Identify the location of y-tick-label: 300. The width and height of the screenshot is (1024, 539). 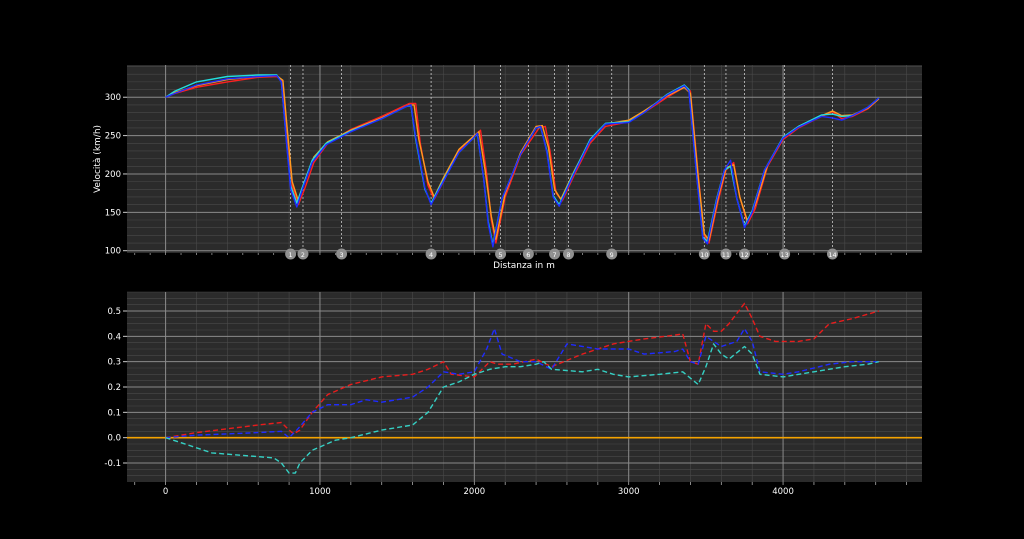
(113, 98).